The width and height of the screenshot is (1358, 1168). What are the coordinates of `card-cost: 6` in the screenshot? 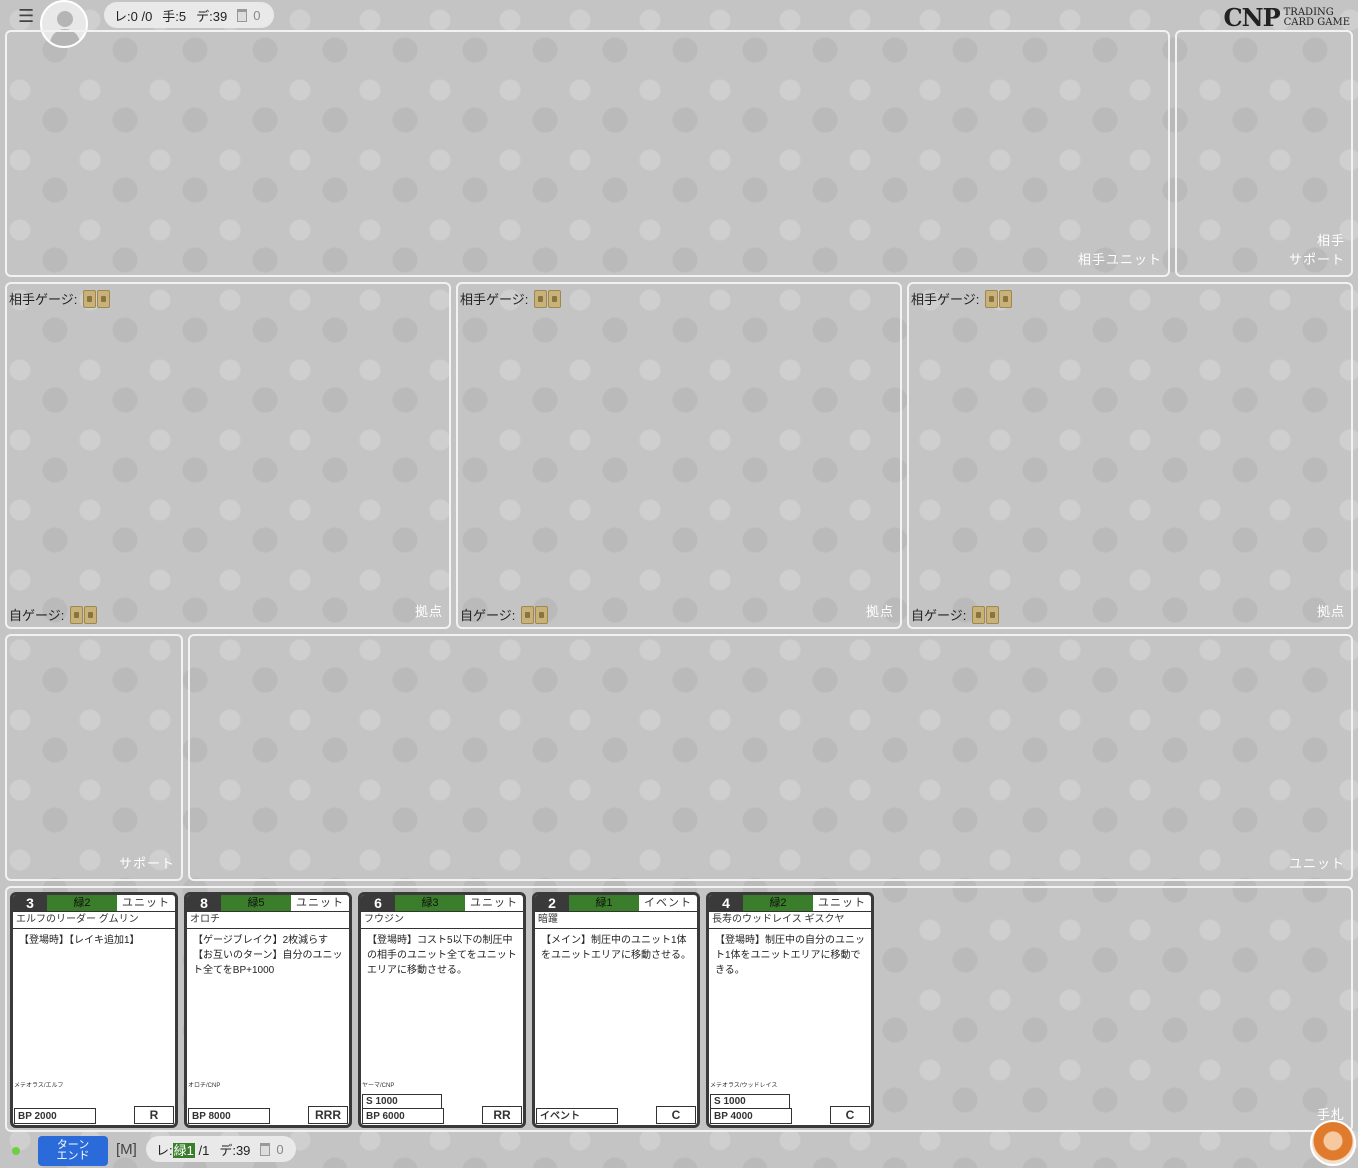 It's located at (378, 903).